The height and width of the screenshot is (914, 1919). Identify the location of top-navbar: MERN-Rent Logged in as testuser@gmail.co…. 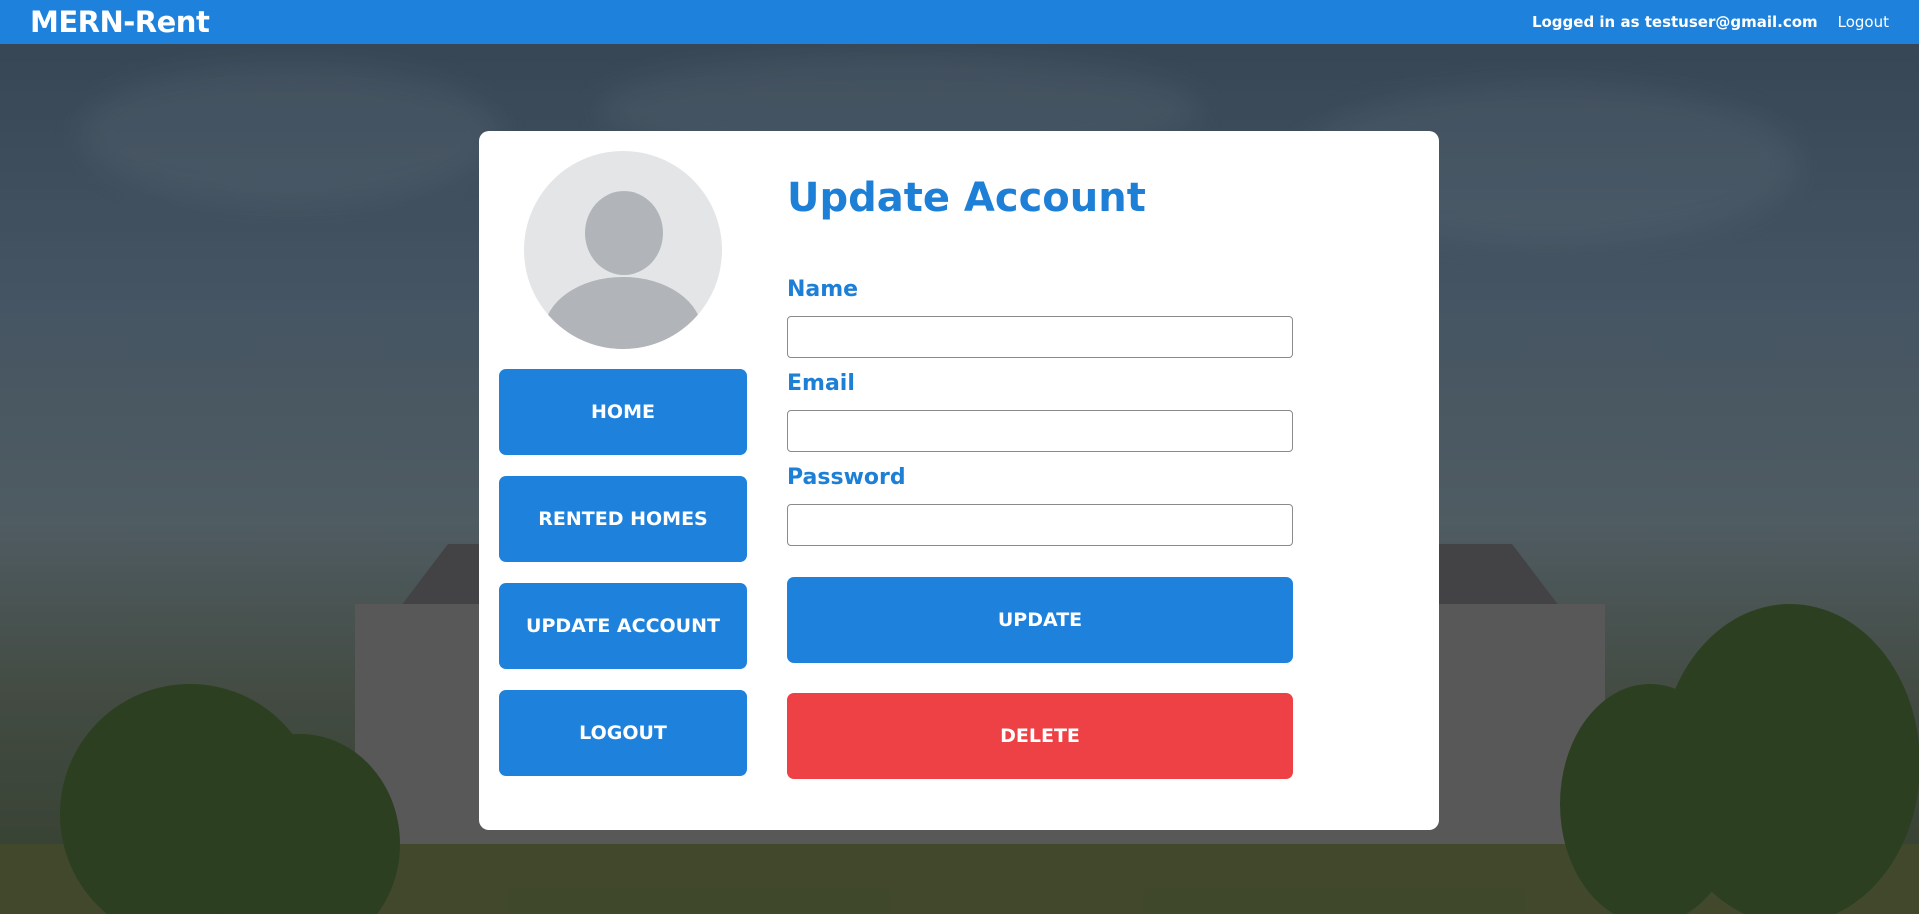
(959, 22).